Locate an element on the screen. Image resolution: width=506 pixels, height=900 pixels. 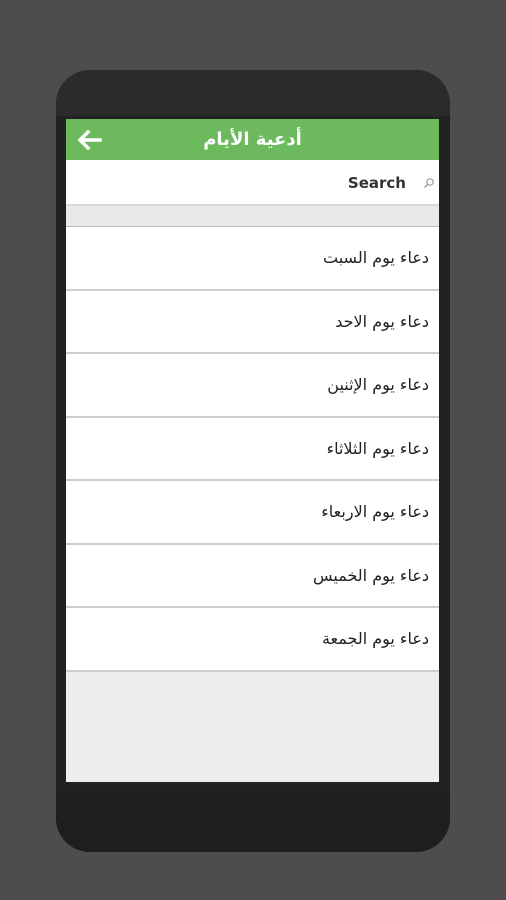
list-item: دعاء يوم الخميس is located at coordinates (252, 576).